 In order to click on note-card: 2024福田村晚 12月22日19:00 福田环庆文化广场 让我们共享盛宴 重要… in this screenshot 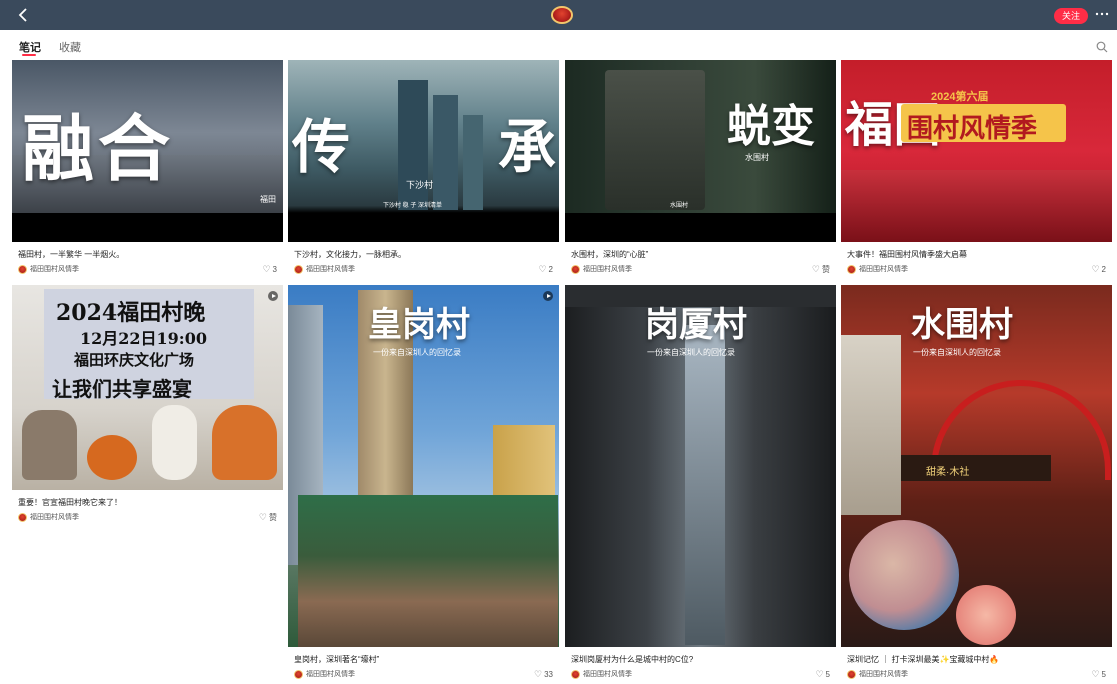, I will do `click(147, 405)`.